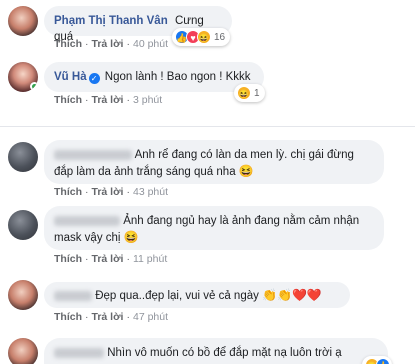  I want to click on reaction-summary: 😆 1, so click(249, 93).